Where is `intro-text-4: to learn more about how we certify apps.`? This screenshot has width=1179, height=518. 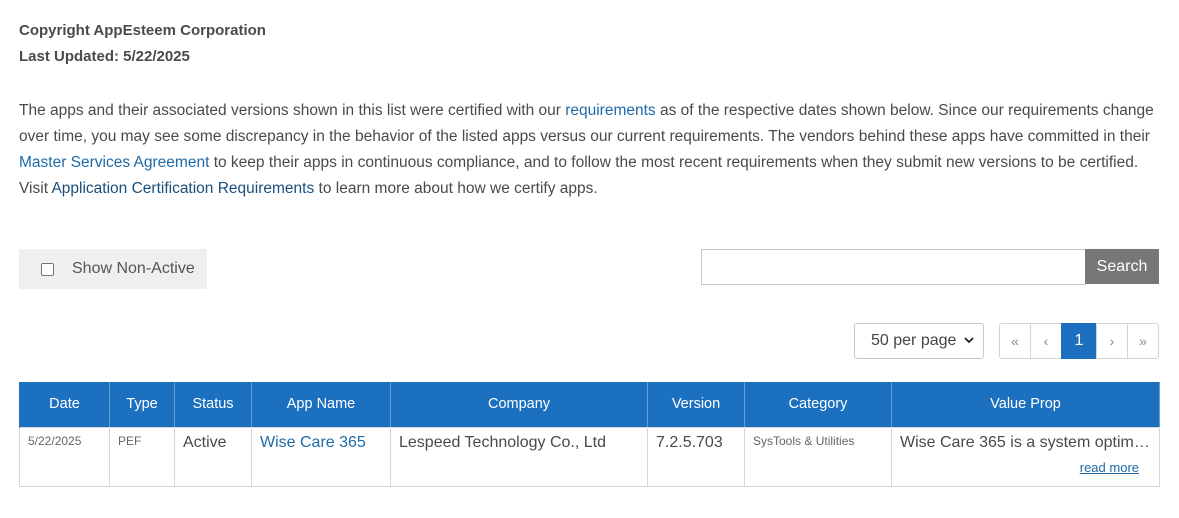 intro-text-4: to learn more about how we certify apps. is located at coordinates (456, 188).